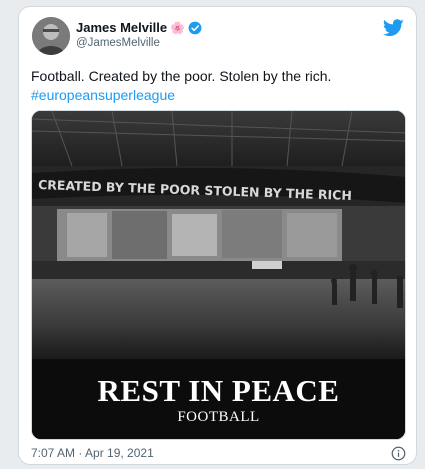 The height and width of the screenshot is (469, 425). What do you see at coordinates (178, 27) in the screenshot?
I see `author-emoji: 🌸` at bounding box center [178, 27].